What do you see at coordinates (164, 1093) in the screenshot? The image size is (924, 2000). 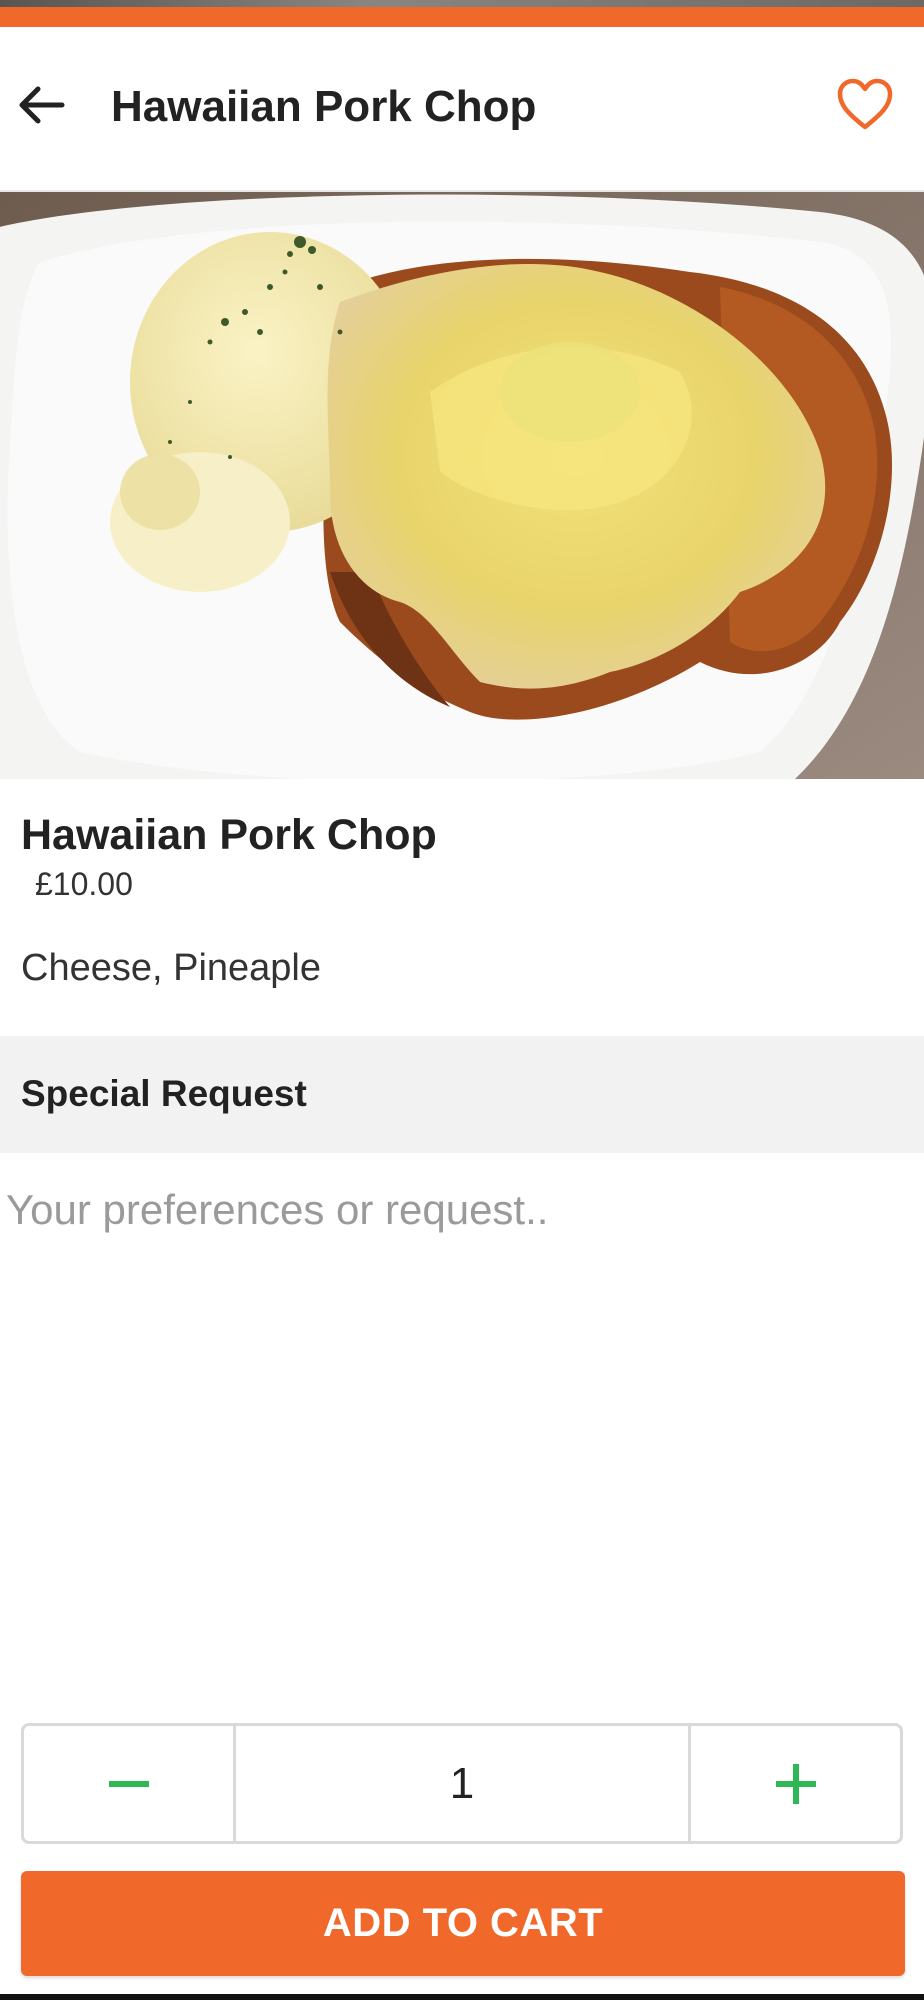 I see `special-request-title: Special Request` at bounding box center [164, 1093].